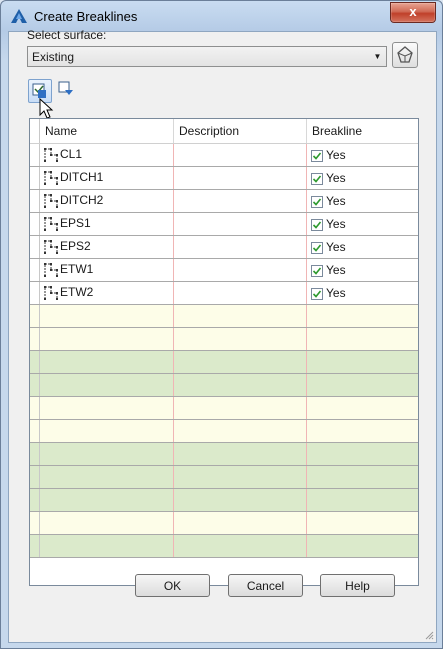 This screenshot has width=443, height=649. I want to click on add-from-drawing-button, so click(67, 91).